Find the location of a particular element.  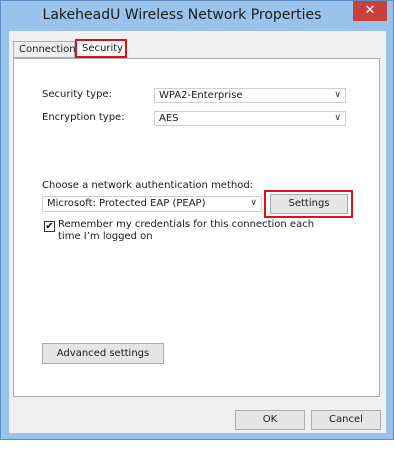

remember-credentials-checkbox: ✔ is located at coordinates (49, 226).